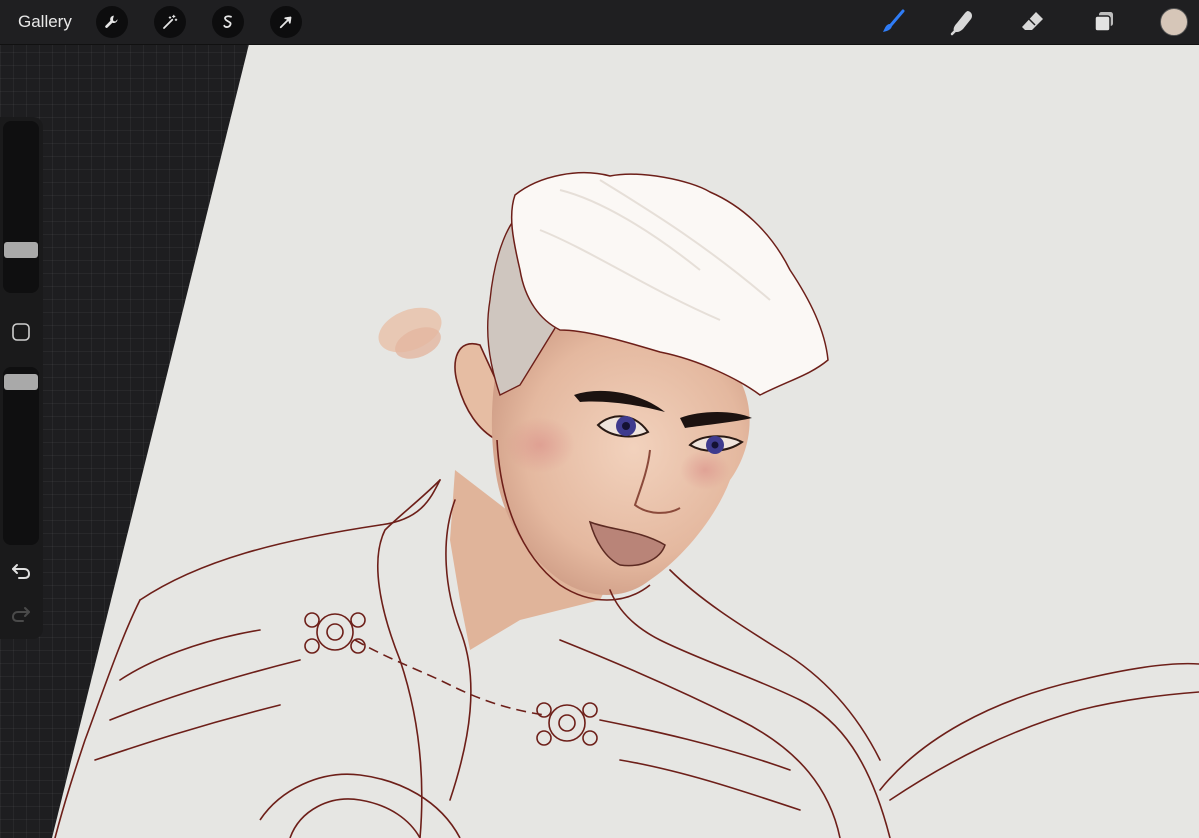  What do you see at coordinates (21, 207) in the screenshot?
I see `brush-size-slider` at bounding box center [21, 207].